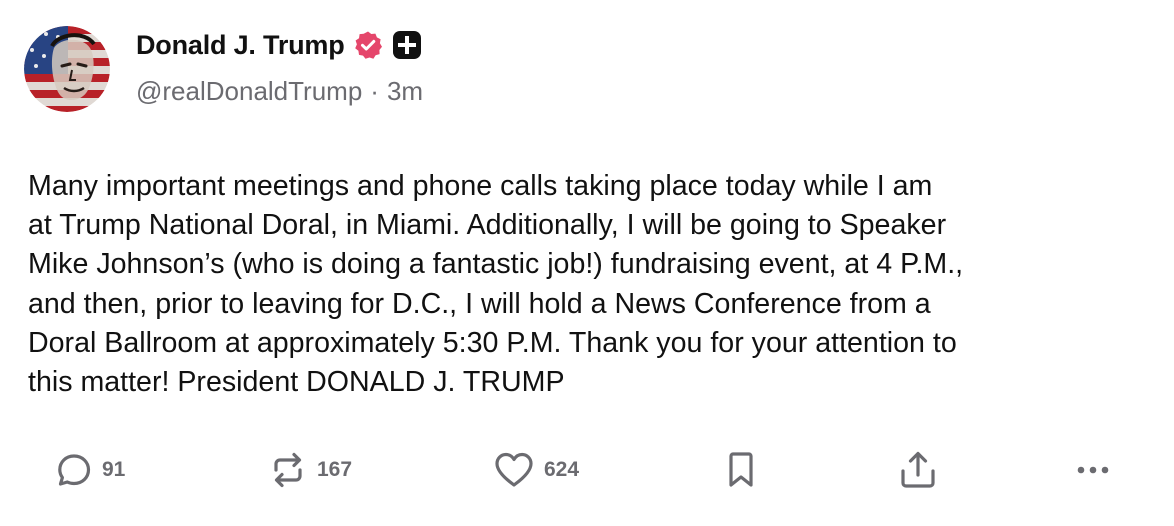  I want to click on avatar-flag-portrait-image, so click(67, 69).